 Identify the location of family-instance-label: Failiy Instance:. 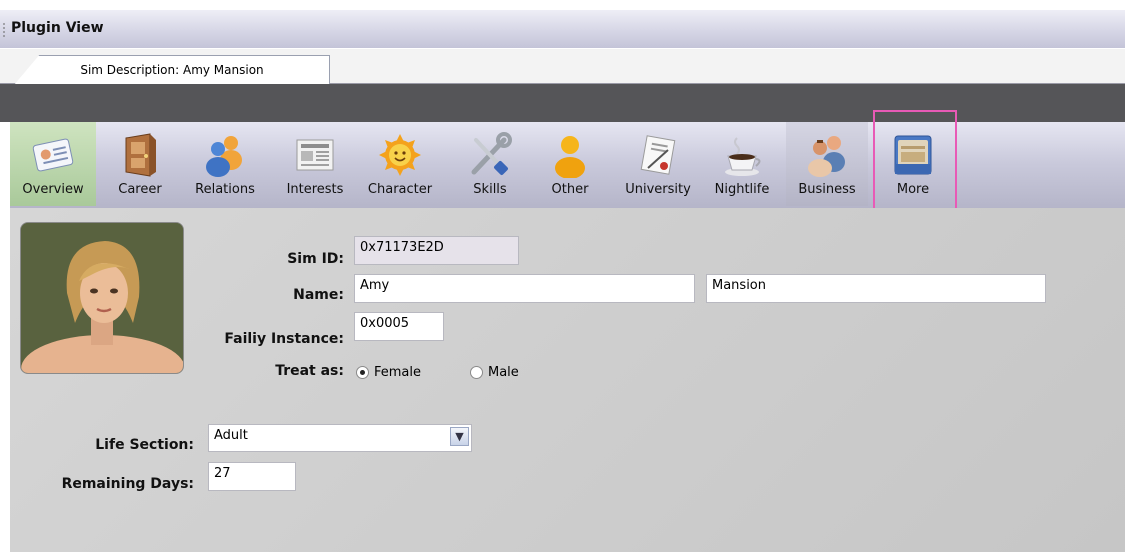
(284, 339).